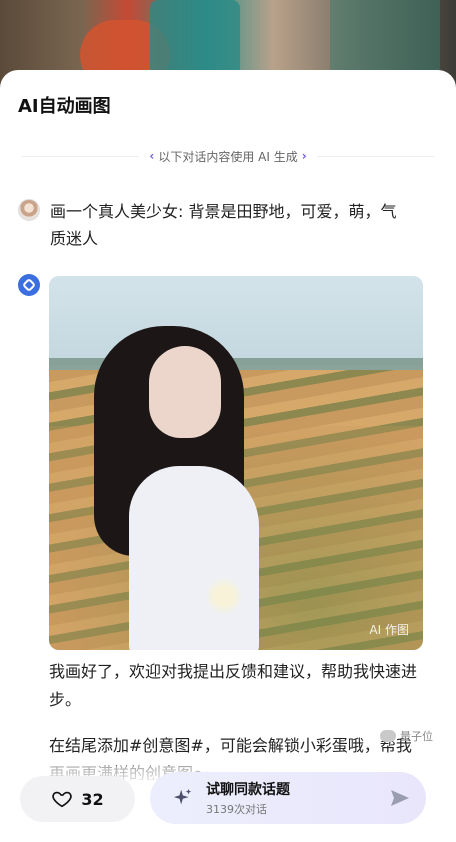 The width and height of the screenshot is (456, 842). Describe the element at coordinates (152, 156) in the screenshot. I see `chevron-left-icon: ‹` at that location.